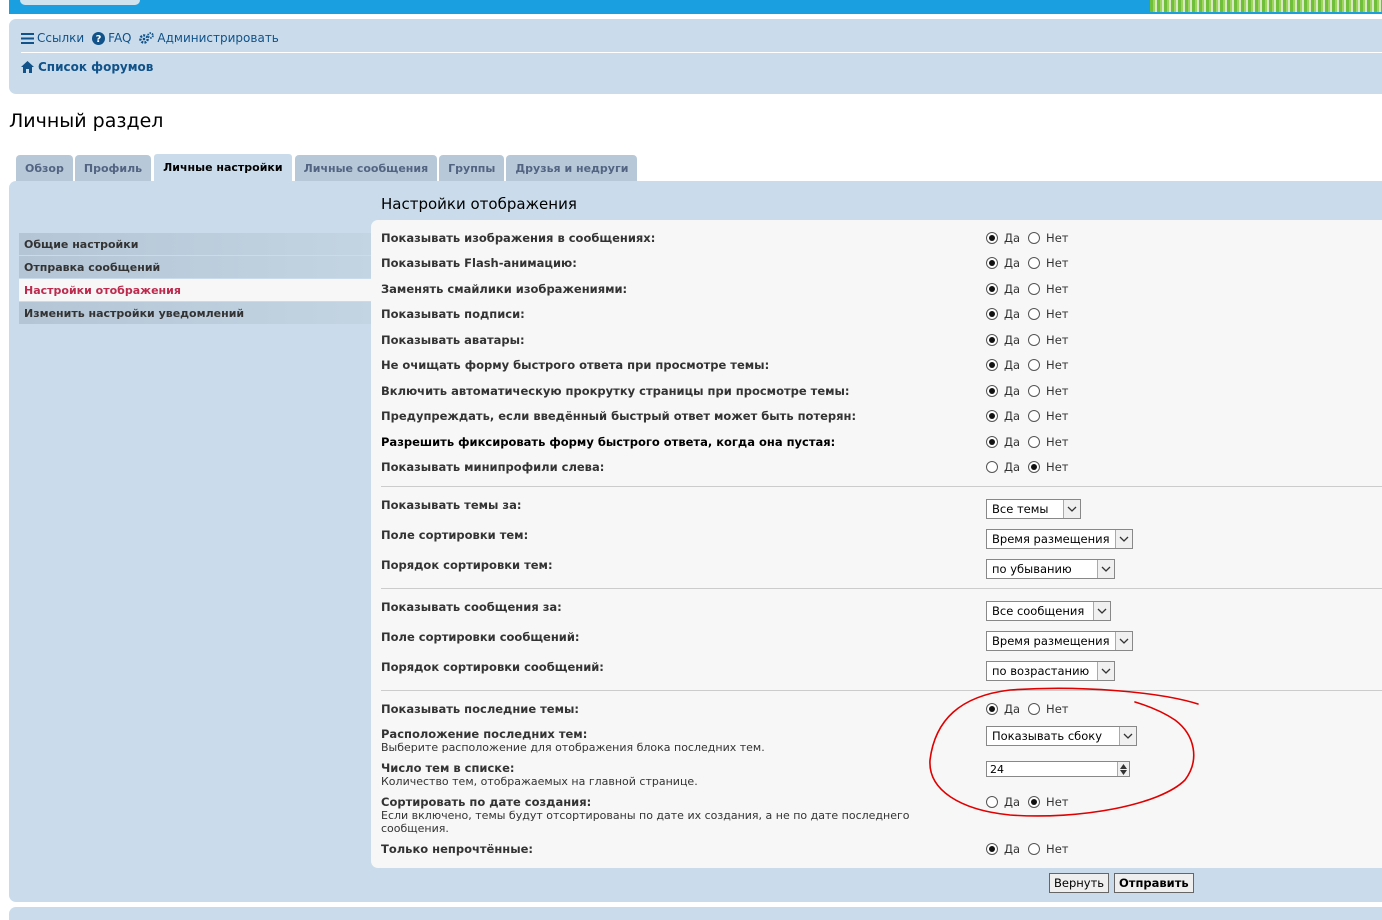 Image resolution: width=1382 pixels, height=920 pixels. What do you see at coordinates (195, 313) in the screenshot?
I see `menu-item-notifications: Изменить настройки уведомлений` at bounding box center [195, 313].